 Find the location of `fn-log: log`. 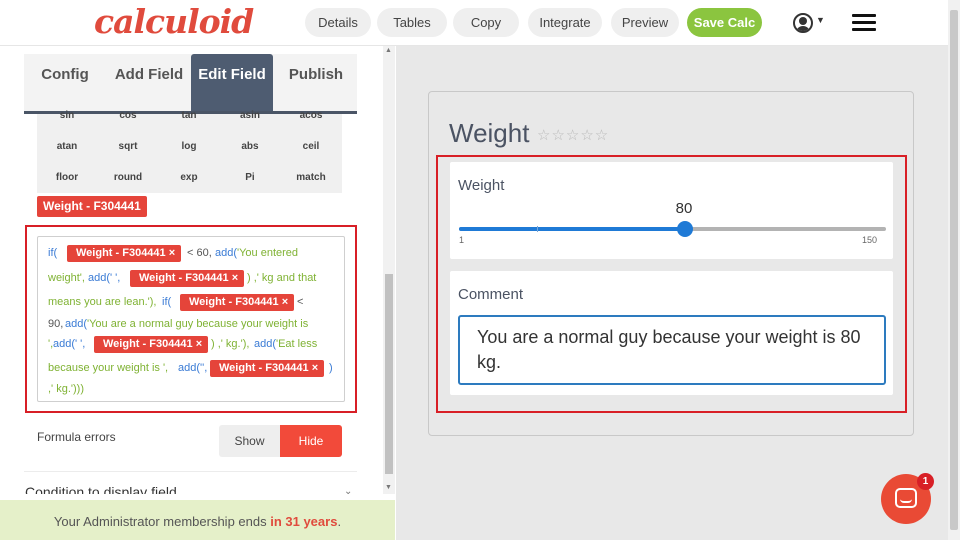

fn-log: log is located at coordinates (189, 146).